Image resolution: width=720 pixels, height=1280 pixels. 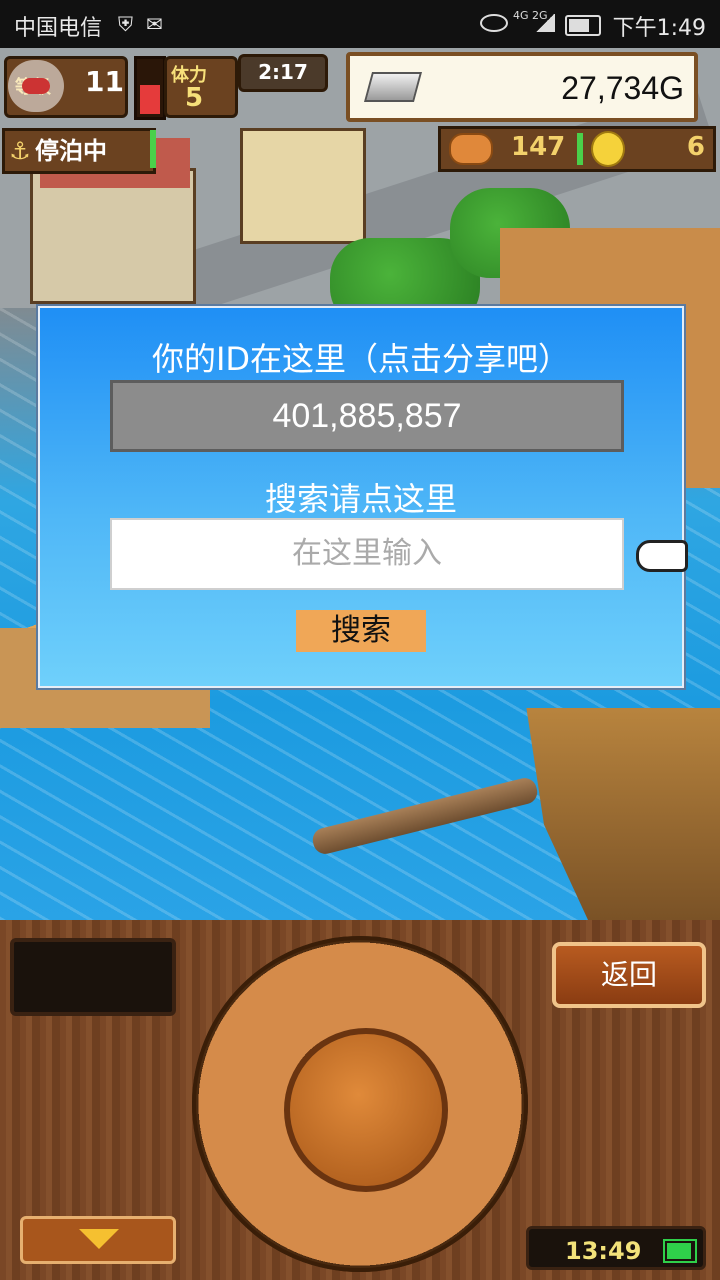 I want to click on food-icon, so click(x=471, y=149).